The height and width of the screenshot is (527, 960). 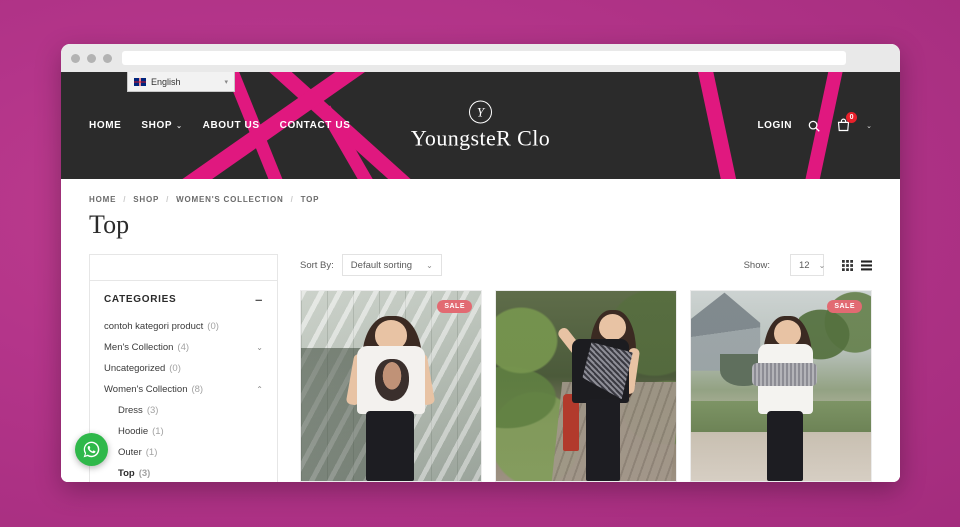 I want to click on garment-sleeve-detail, so click(x=784, y=374).